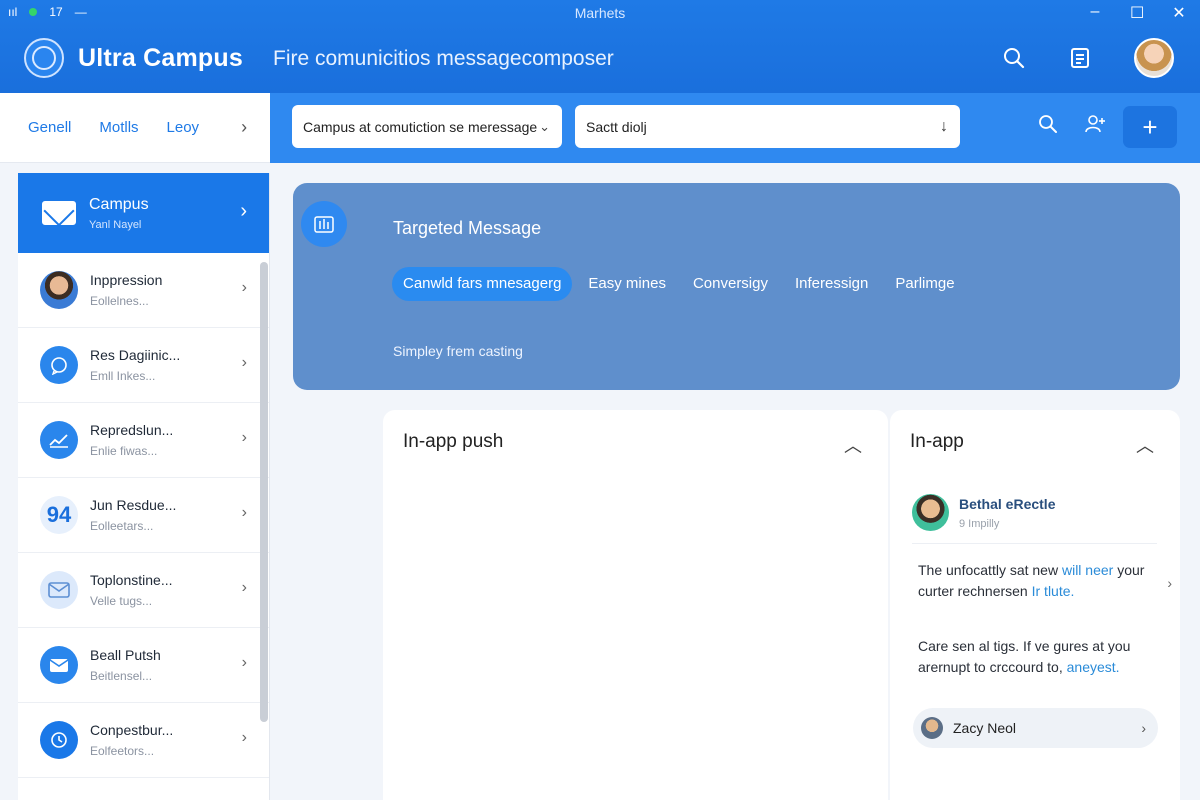 The height and width of the screenshot is (800, 1200). Describe the element at coordinates (125, 655) in the screenshot. I see `list-item-title: Beall Putsh` at that location.